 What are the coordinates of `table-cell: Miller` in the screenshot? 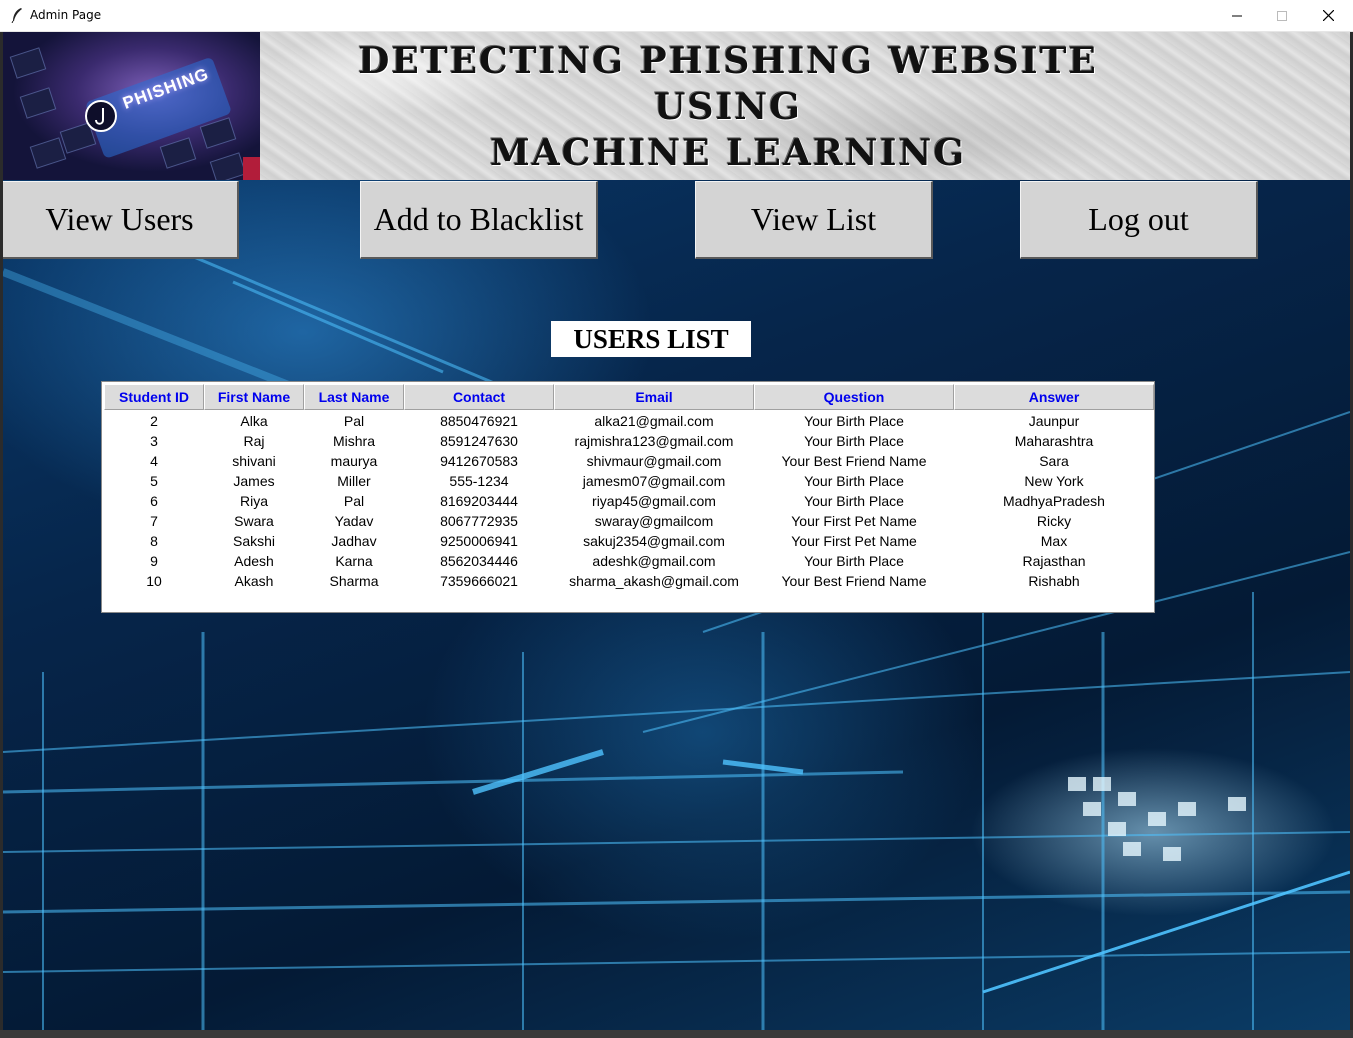 It's located at (354, 481).